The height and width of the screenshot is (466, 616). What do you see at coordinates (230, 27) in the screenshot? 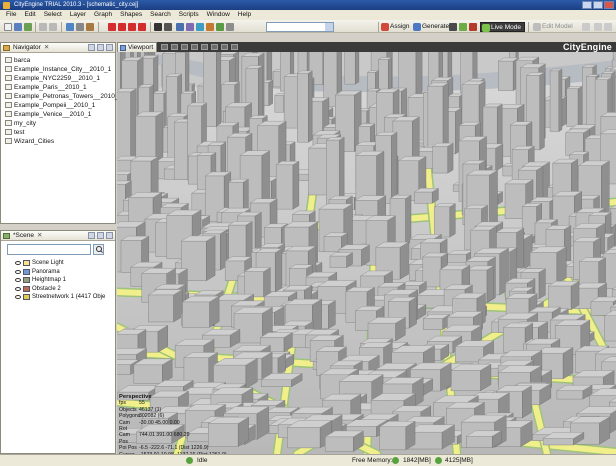
I see `layer-icon` at bounding box center [230, 27].